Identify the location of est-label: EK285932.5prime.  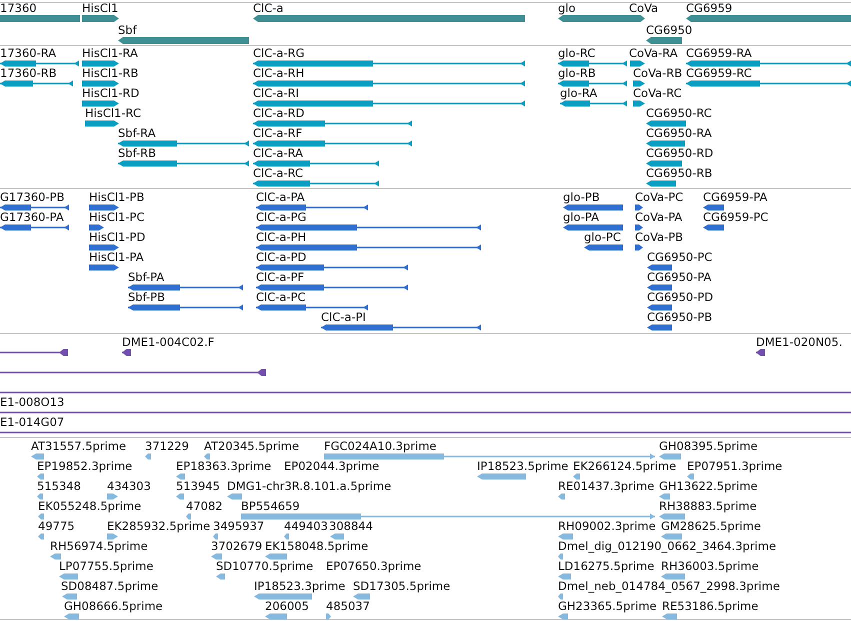
(158, 526).